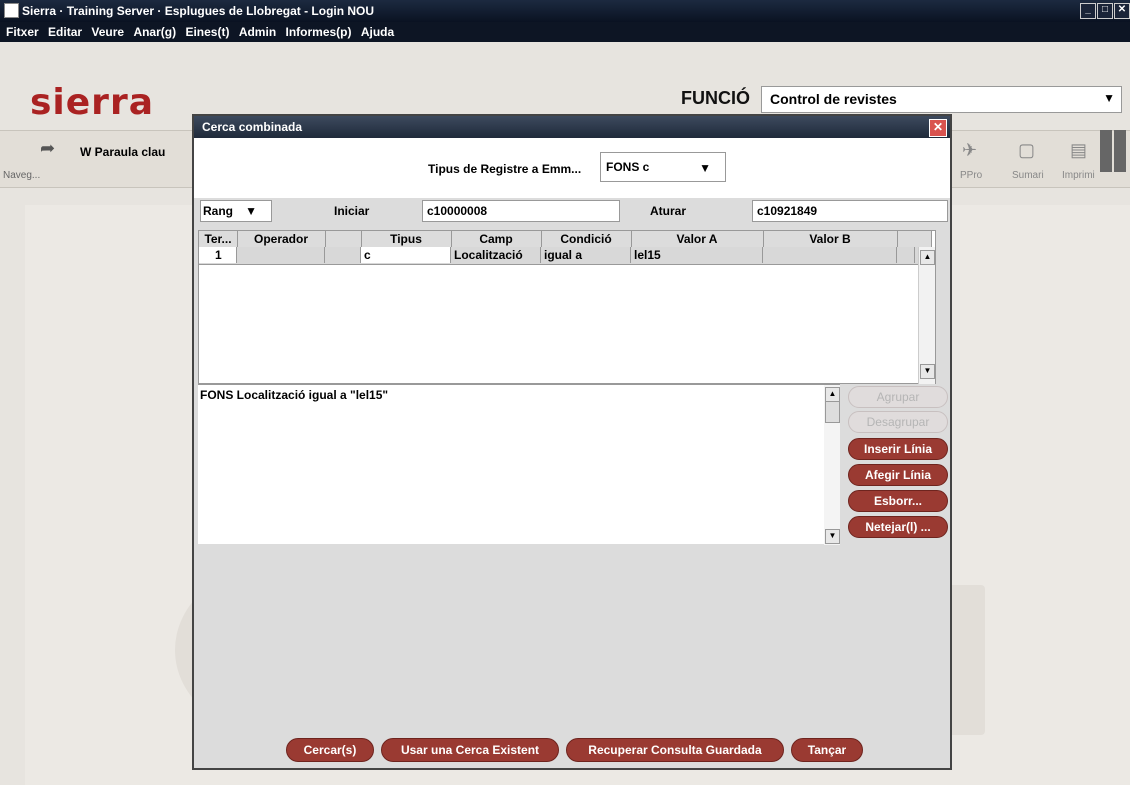 This screenshot has height=785, width=1130. What do you see at coordinates (969, 150) in the screenshot?
I see `ppro-icon: ✈` at bounding box center [969, 150].